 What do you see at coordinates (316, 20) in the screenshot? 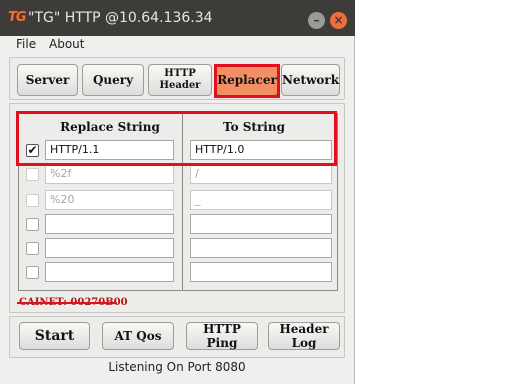
I see `minimize-icon: –` at bounding box center [316, 20].